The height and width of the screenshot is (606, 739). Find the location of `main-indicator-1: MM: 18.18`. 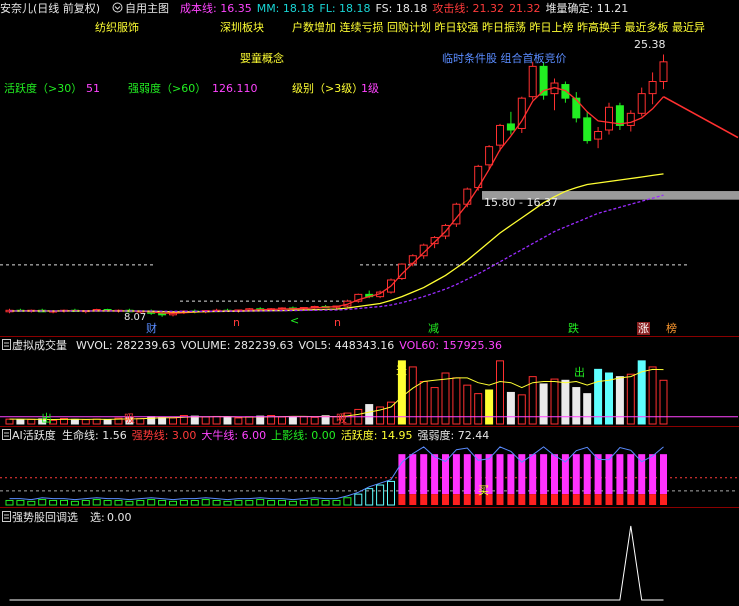

main-indicator-1: MM: 18.18 is located at coordinates (285, 8).